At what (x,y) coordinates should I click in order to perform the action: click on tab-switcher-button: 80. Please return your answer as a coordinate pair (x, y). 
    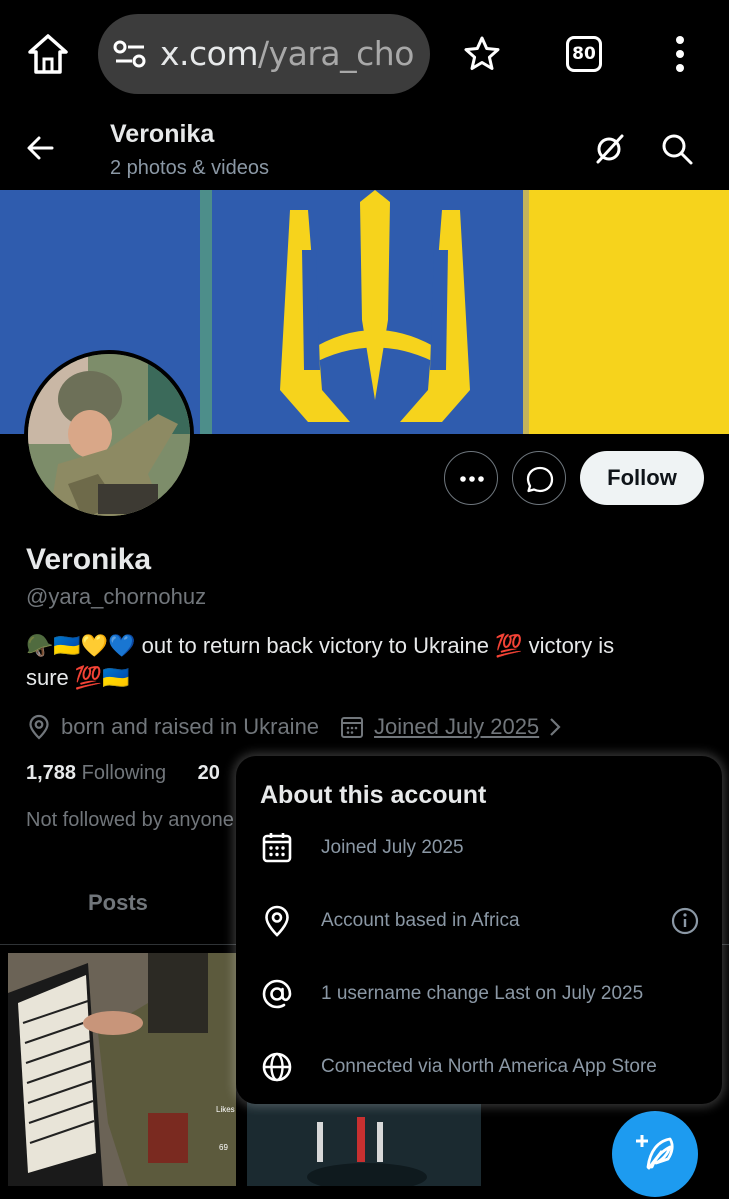
    Looking at the image, I should click on (584, 54).